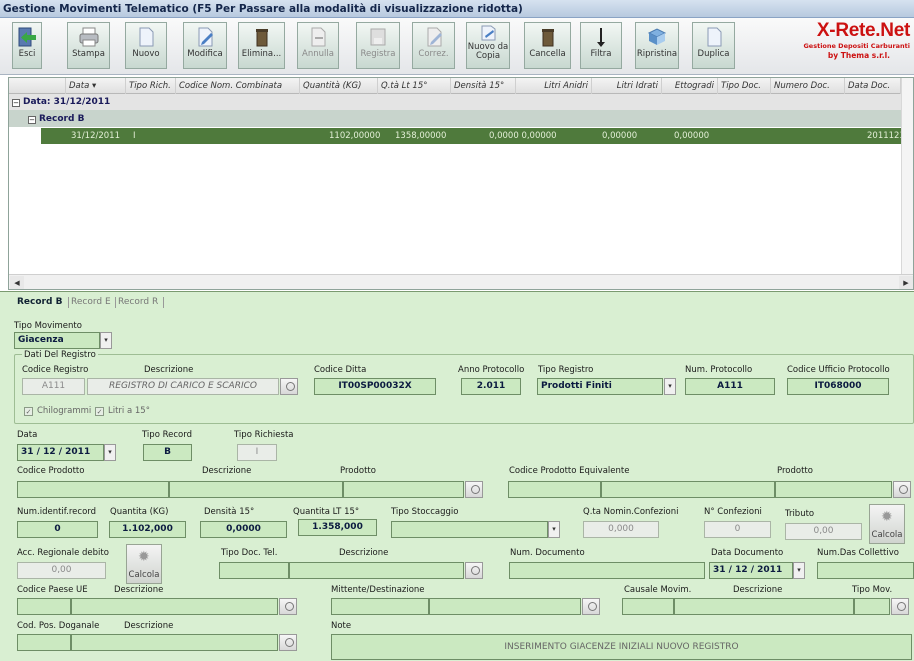 The image size is (914, 661). What do you see at coordinates (461, 102) in the screenshot?
I see `group-row-date: − Data: 31/12/2011` at bounding box center [461, 102].